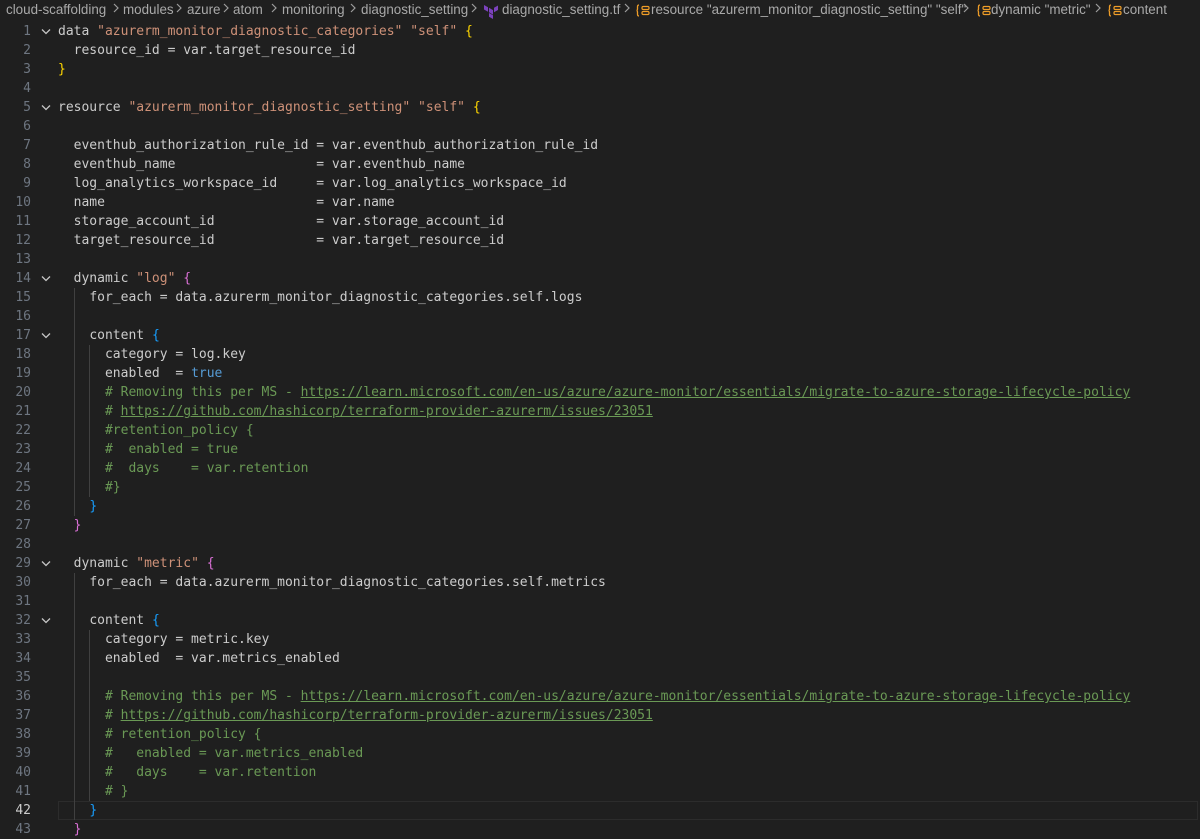 The width and height of the screenshot is (1200, 839). I want to click on line-number: 4, so click(27, 88).